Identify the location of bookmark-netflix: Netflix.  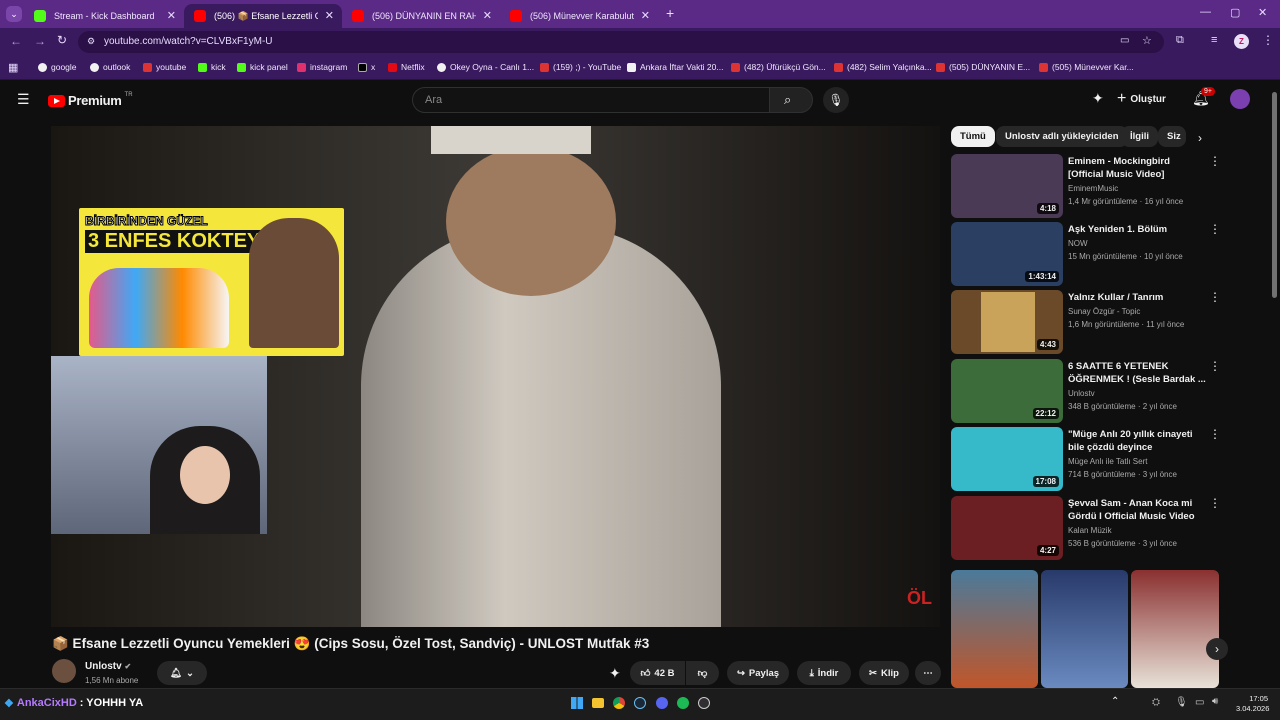
(406, 67).